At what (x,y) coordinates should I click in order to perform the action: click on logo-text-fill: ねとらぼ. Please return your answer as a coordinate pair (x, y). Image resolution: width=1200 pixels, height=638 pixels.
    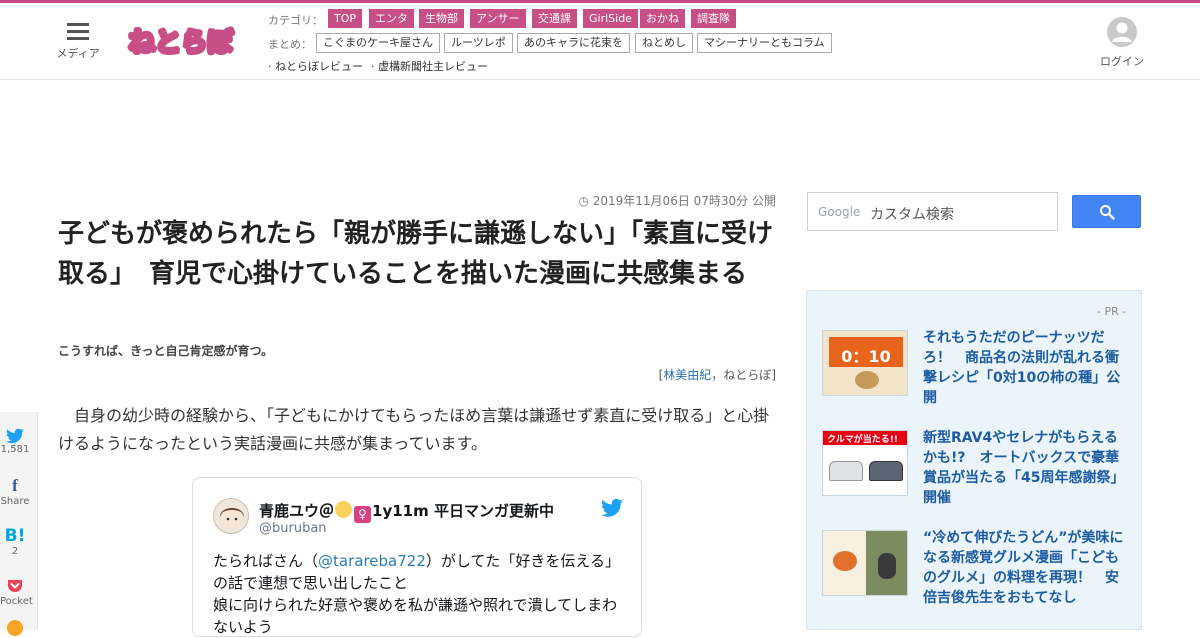
    Looking at the image, I should click on (181, 43).